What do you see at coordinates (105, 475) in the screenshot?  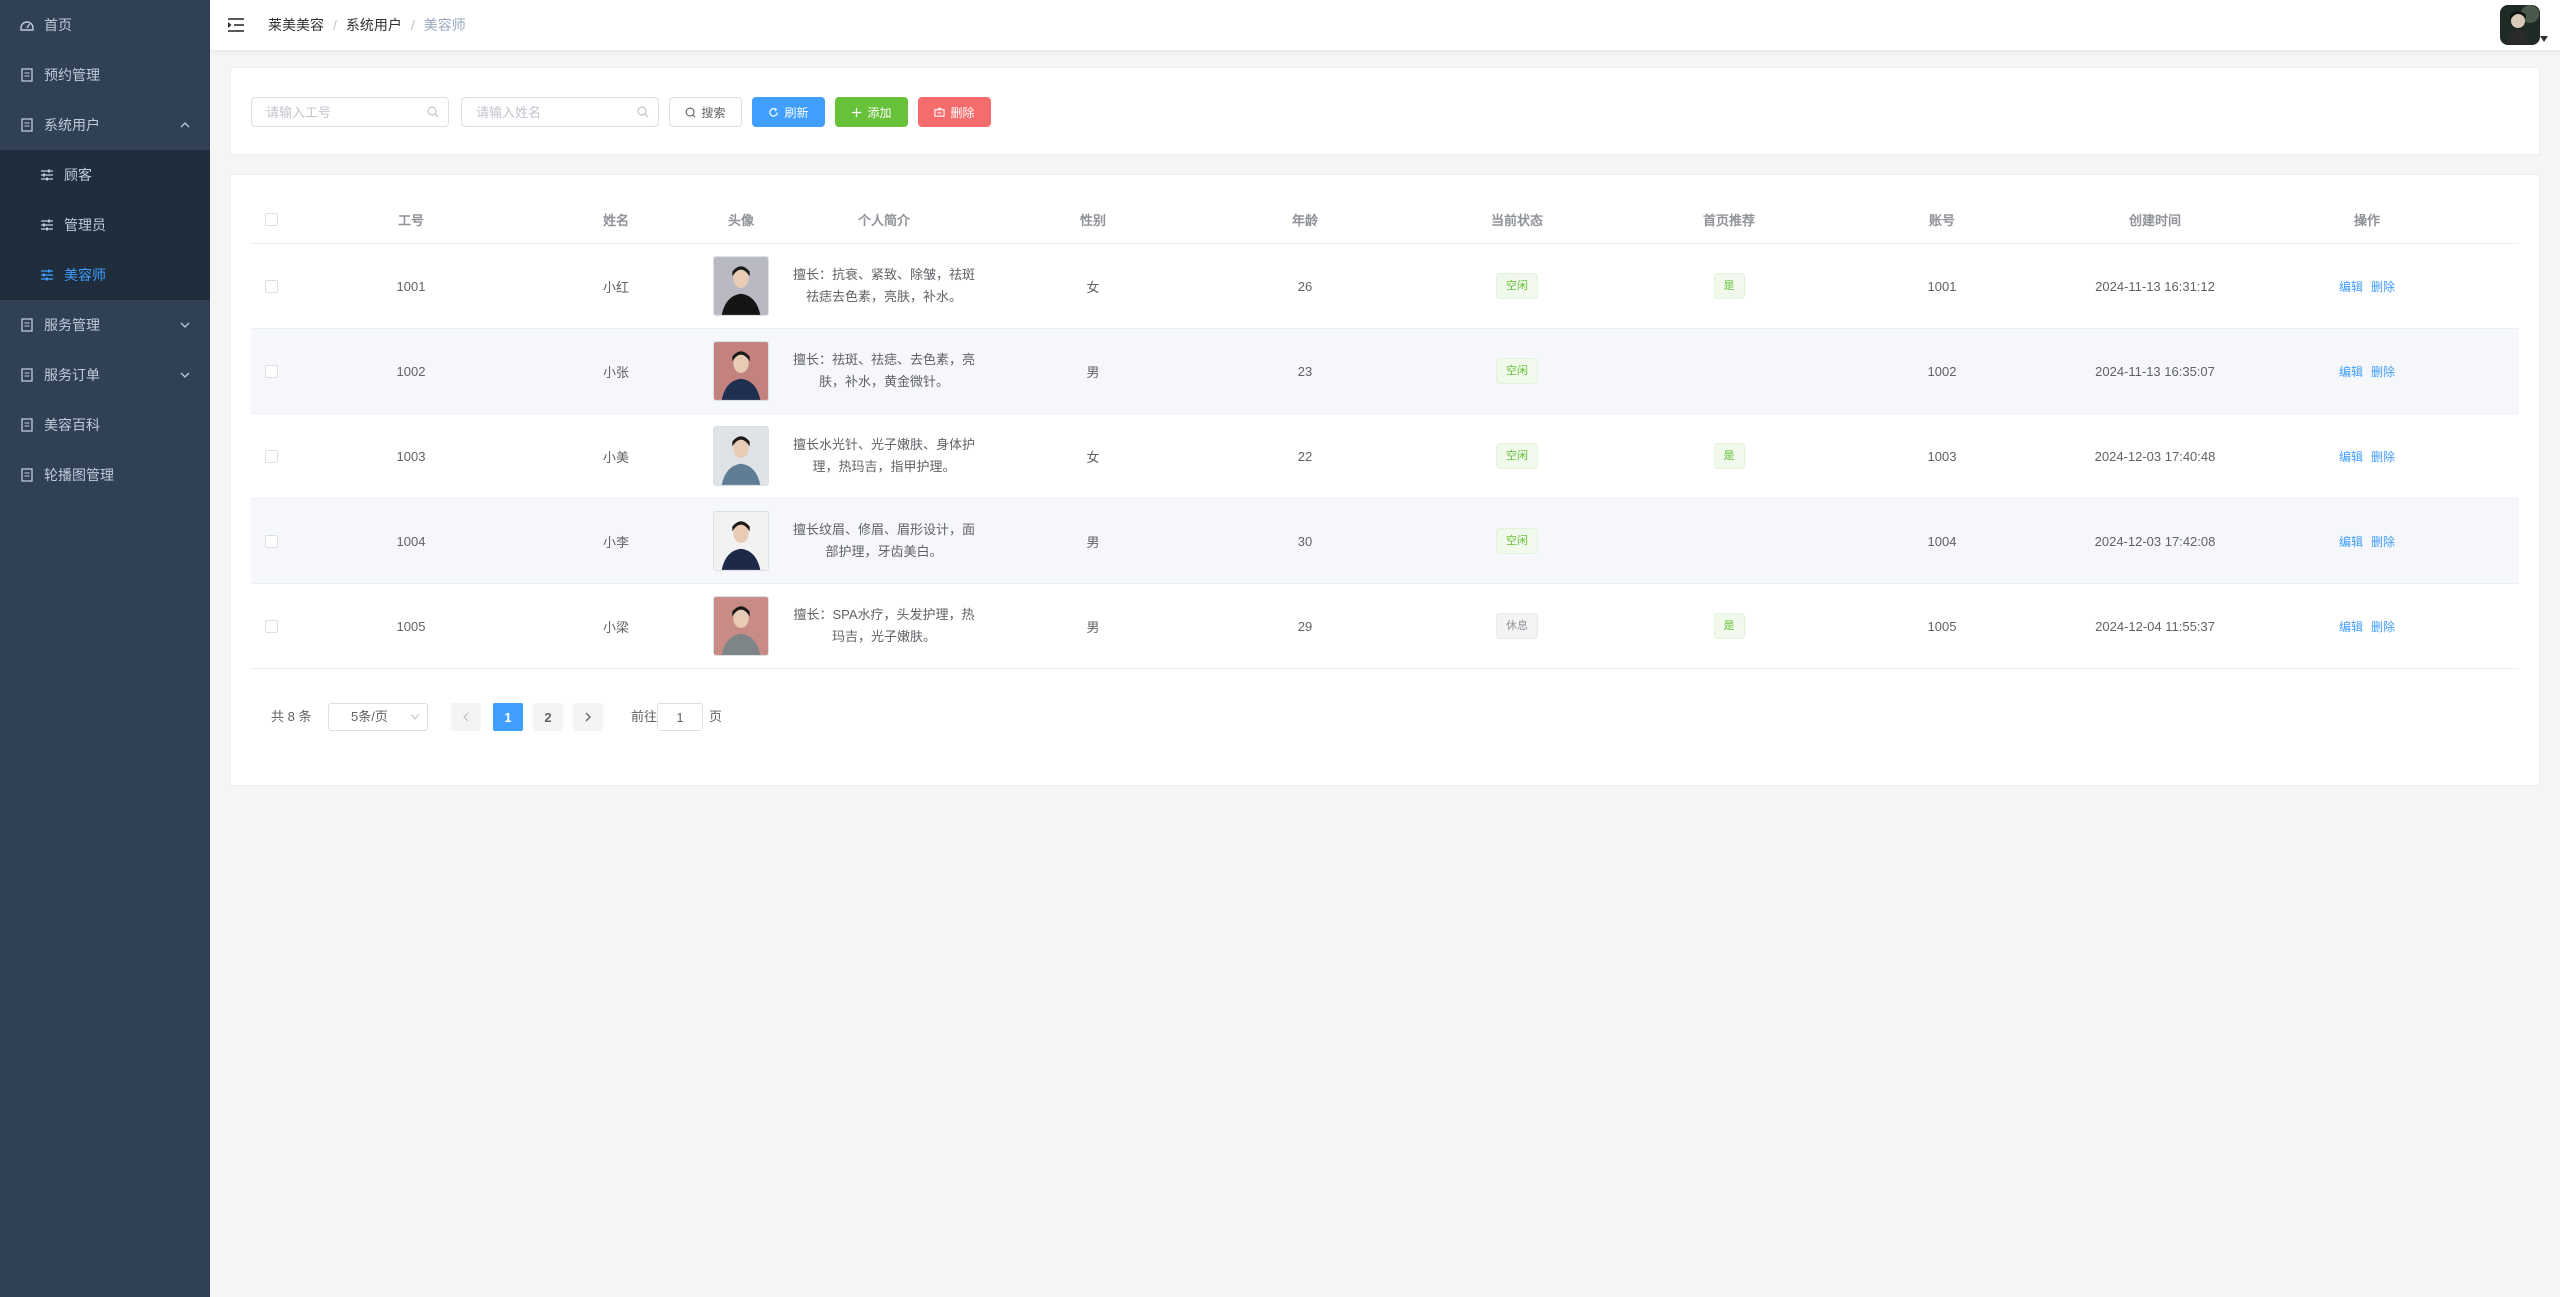 I see `sidebar-item-carousel: 轮播图管理` at bounding box center [105, 475].